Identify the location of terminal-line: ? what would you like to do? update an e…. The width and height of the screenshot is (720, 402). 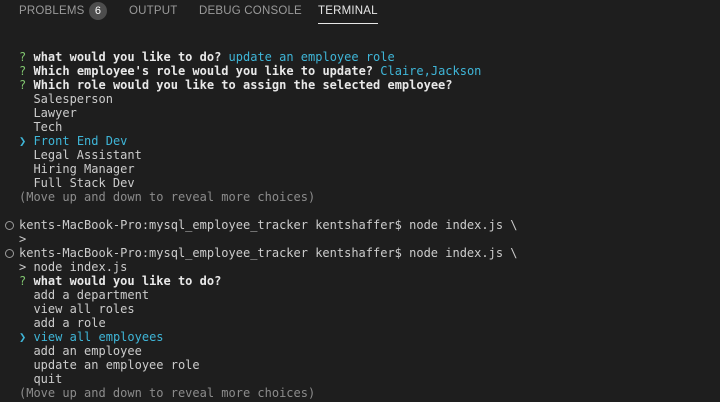
(365, 57).